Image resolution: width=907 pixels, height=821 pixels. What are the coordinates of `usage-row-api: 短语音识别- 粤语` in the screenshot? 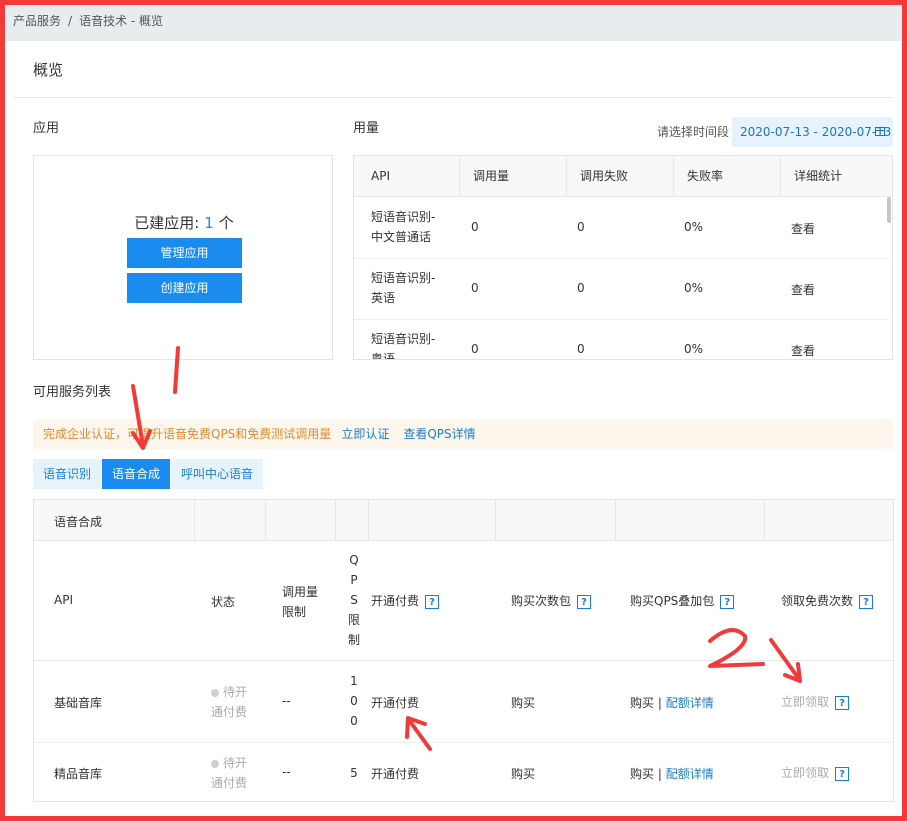 It's located at (411, 344).